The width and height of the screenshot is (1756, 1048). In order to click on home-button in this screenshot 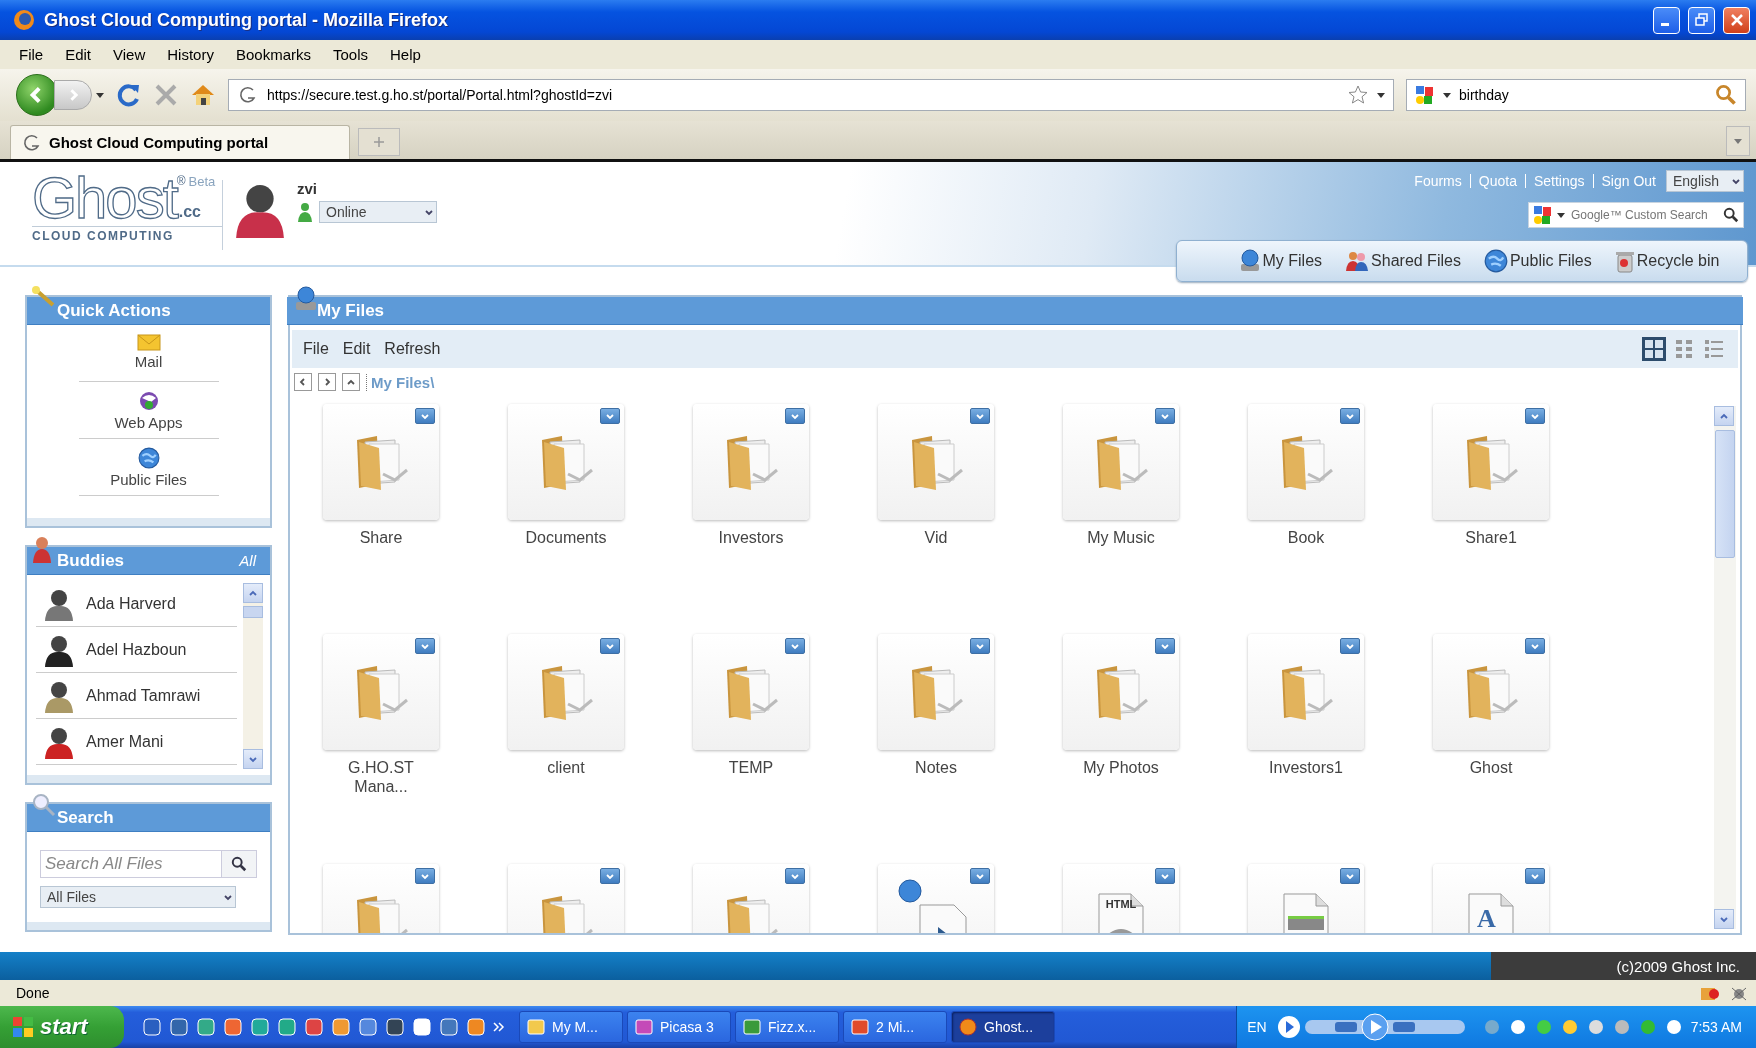, I will do `click(203, 95)`.